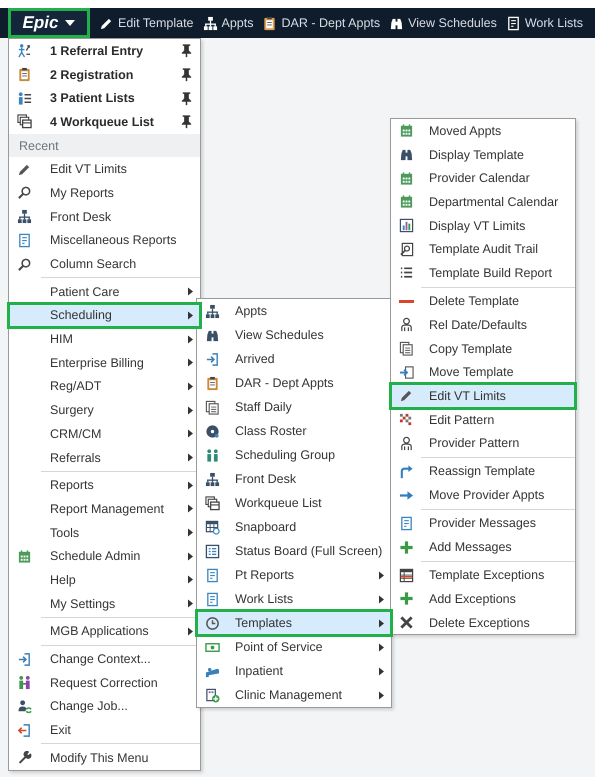 The width and height of the screenshot is (595, 777). What do you see at coordinates (483, 154) in the screenshot?
I see `menu-item: Display Template` at bounding box center [483, 154].